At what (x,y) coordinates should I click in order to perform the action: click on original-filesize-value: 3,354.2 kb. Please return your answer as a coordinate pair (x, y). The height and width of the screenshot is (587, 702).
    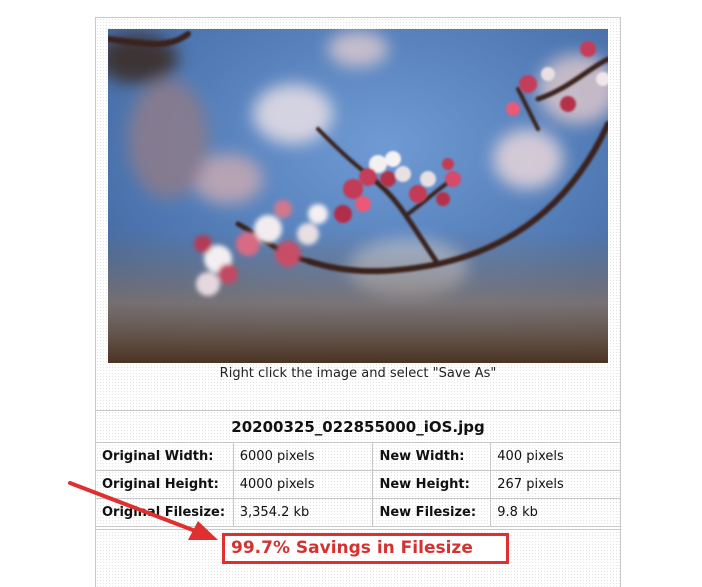
    Looking at the image, I should click on (303, 512).